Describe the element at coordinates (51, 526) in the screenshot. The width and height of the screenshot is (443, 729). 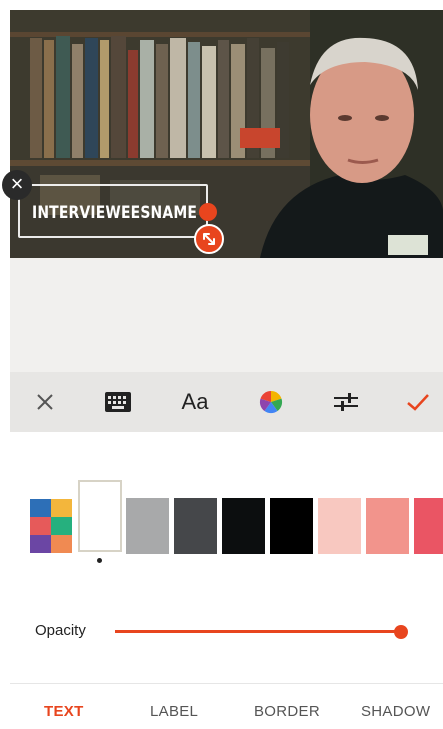
I see `multicolor-swatch` at that location.